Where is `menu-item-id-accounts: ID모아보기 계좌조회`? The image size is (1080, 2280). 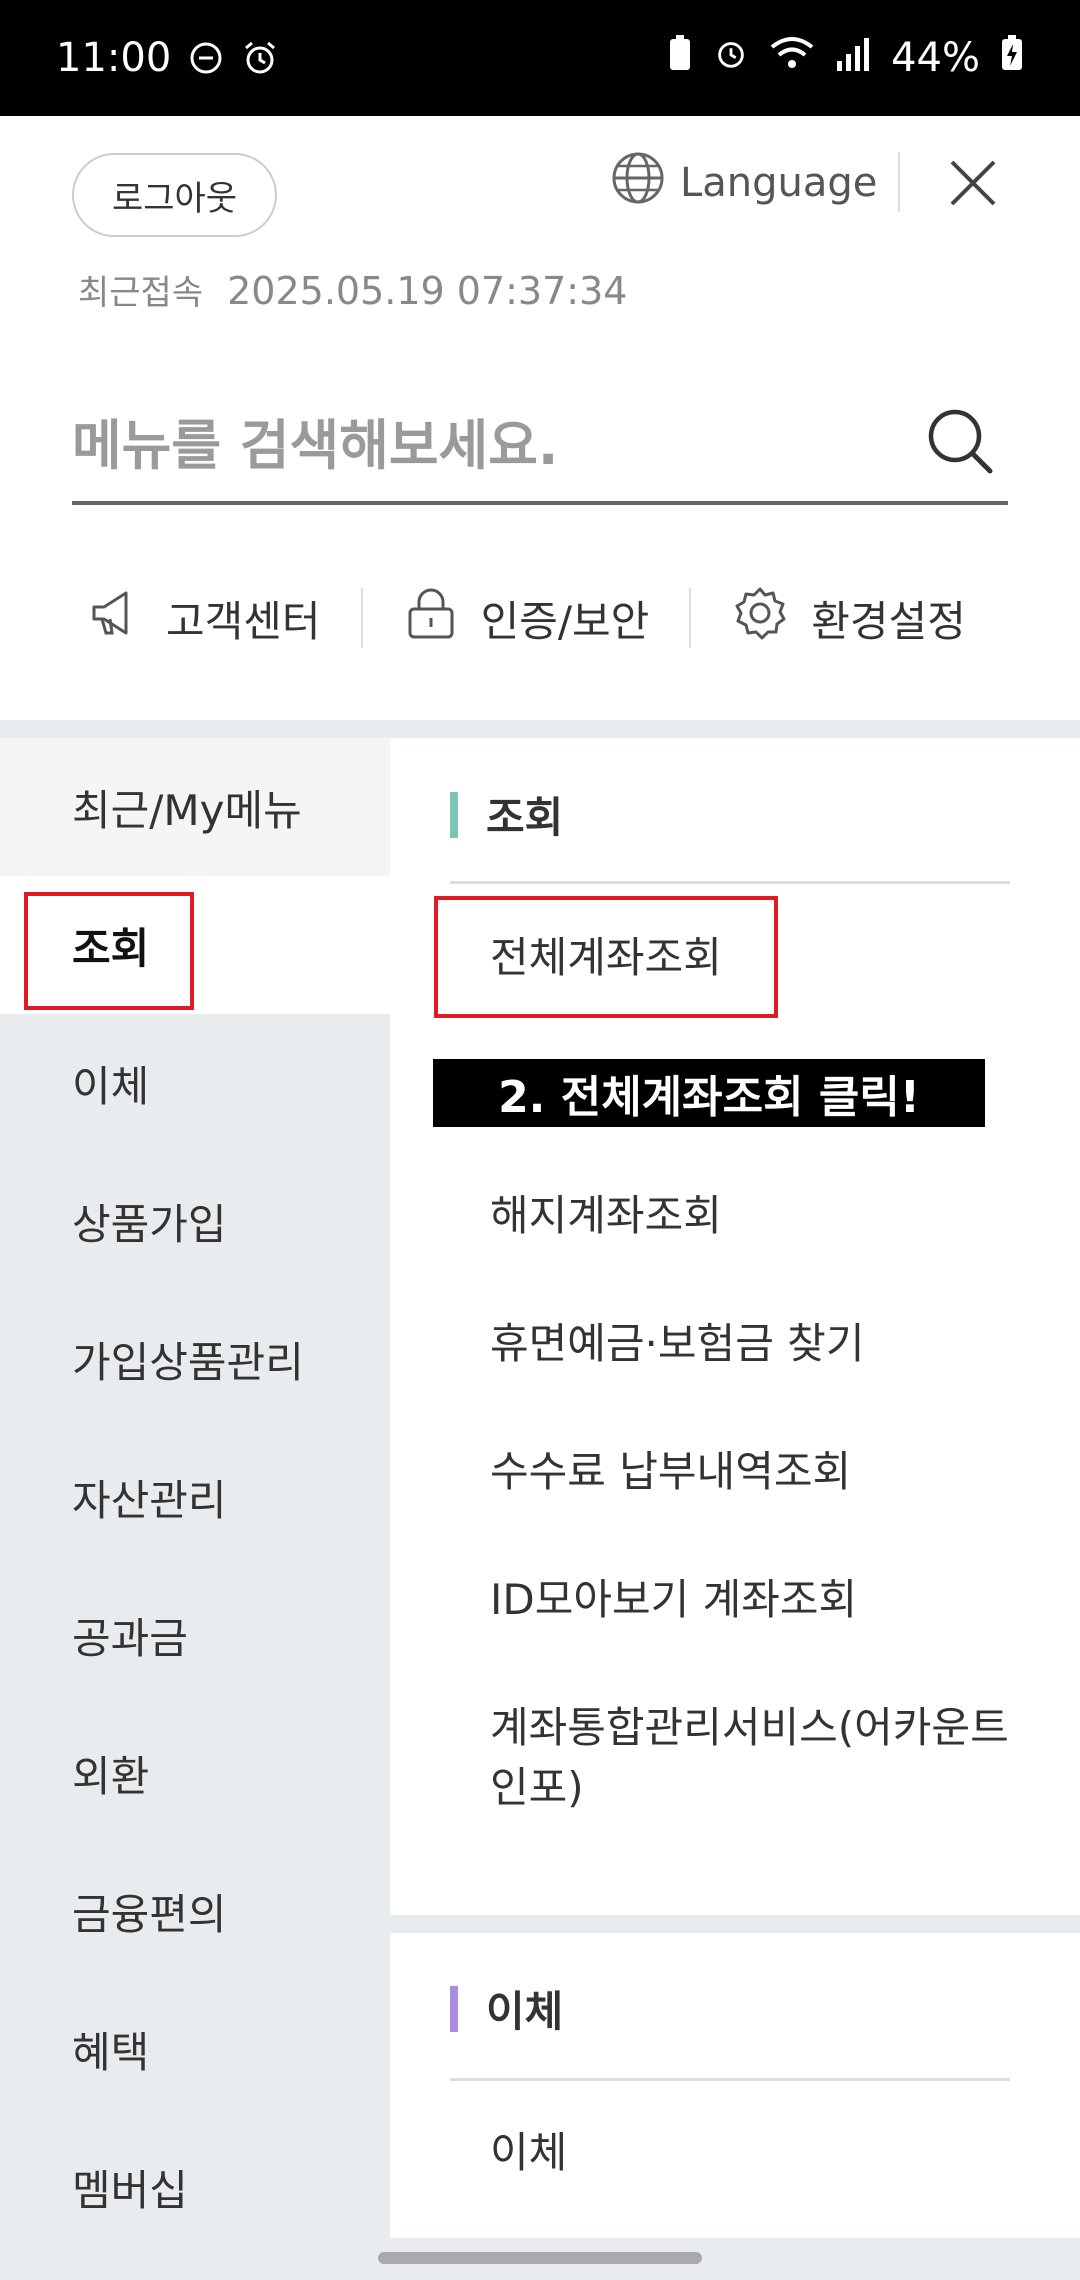
menu-item-id-accounts: ID모아보기 계좌조회 is located at coordinates (750, 1600).